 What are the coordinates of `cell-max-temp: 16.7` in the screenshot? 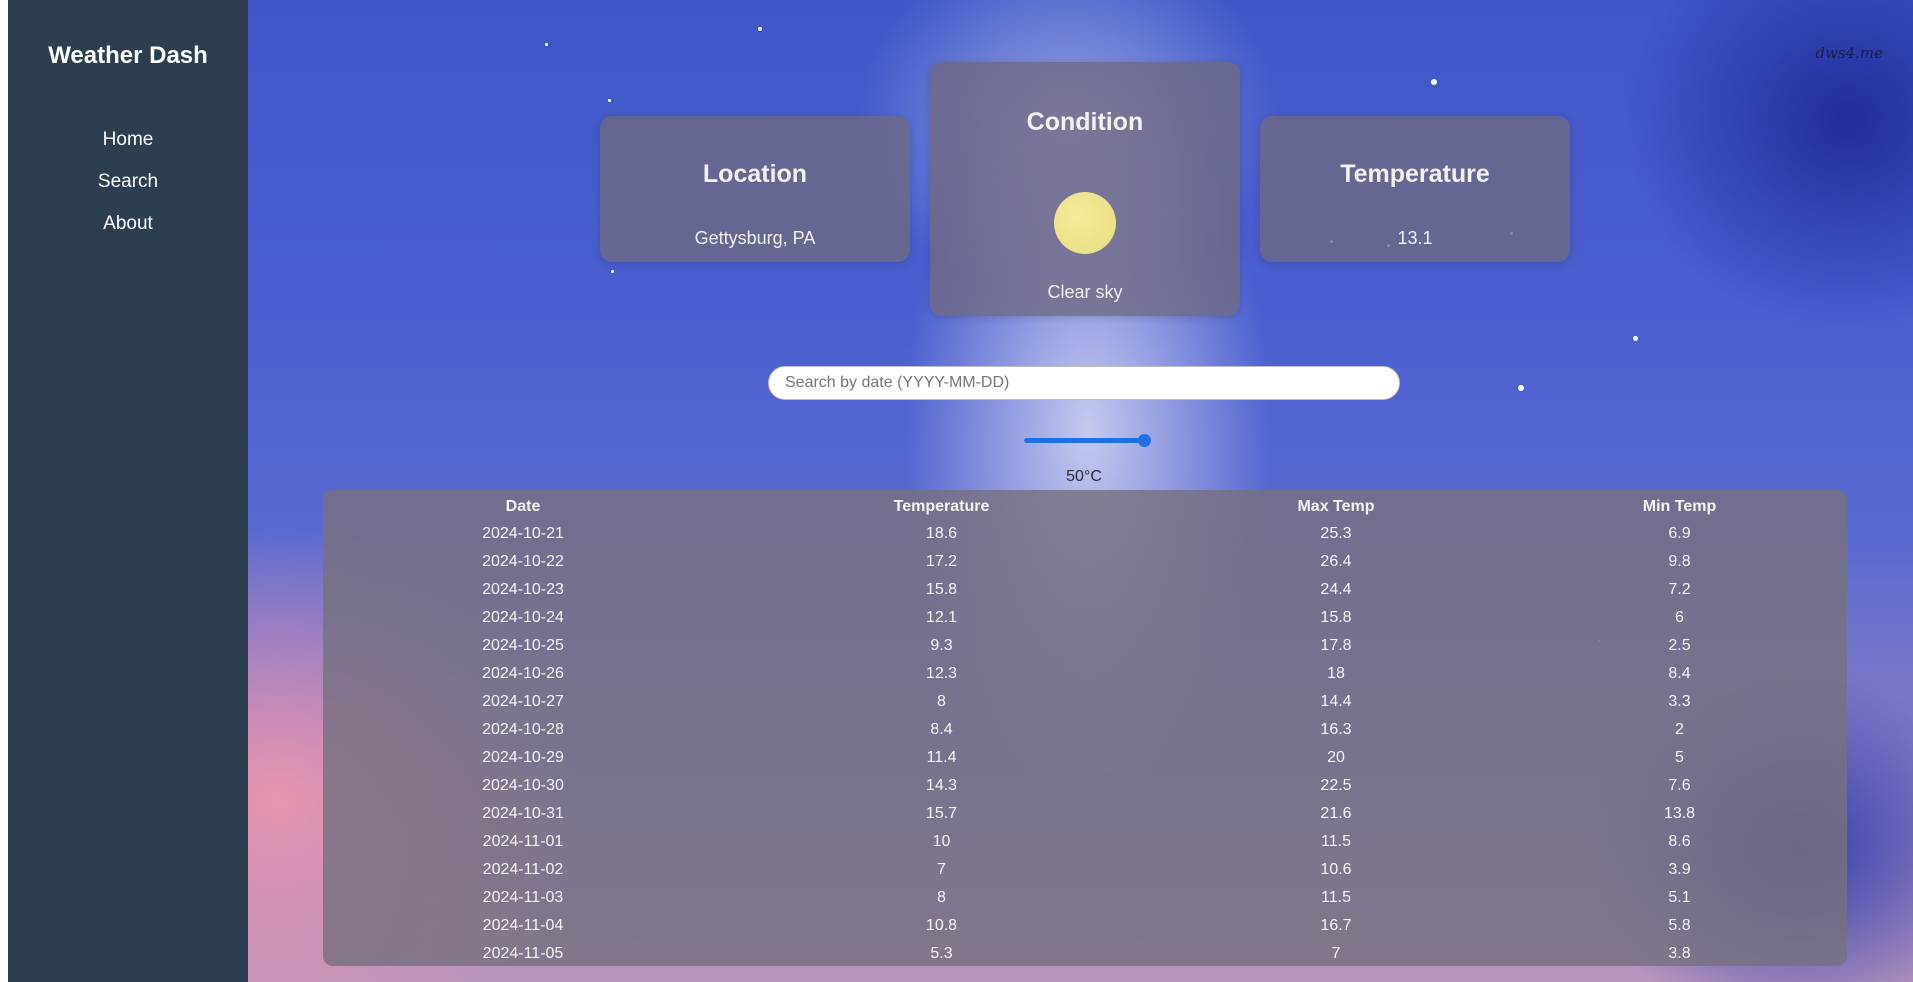 It's located at (1336, 925).